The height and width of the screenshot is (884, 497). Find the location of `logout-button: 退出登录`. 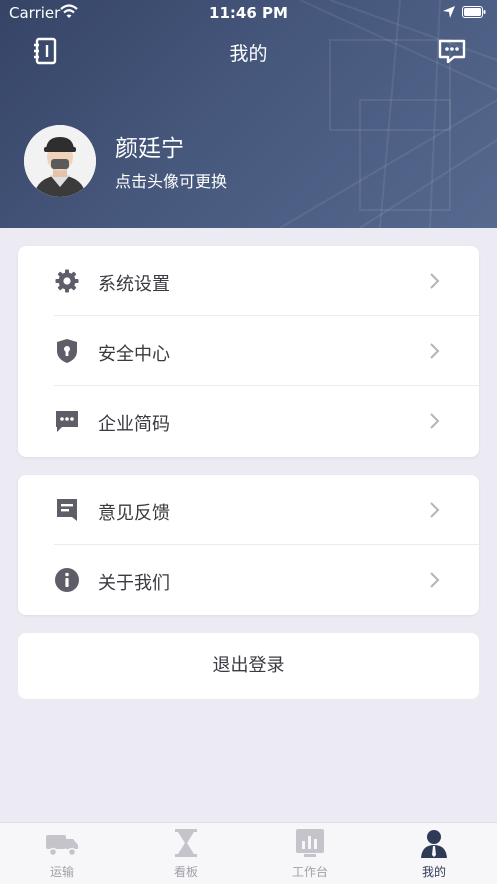

logout-button: 退出登录 is located at coordinates (248, 666).